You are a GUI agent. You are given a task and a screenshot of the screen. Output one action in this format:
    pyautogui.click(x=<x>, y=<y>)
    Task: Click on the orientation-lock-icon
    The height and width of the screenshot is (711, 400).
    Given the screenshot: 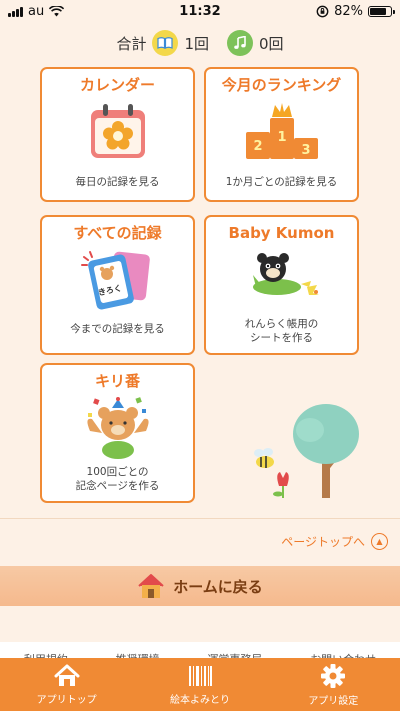 What is the action you would take?
    pyautogui.click(x=322, y=11)
    